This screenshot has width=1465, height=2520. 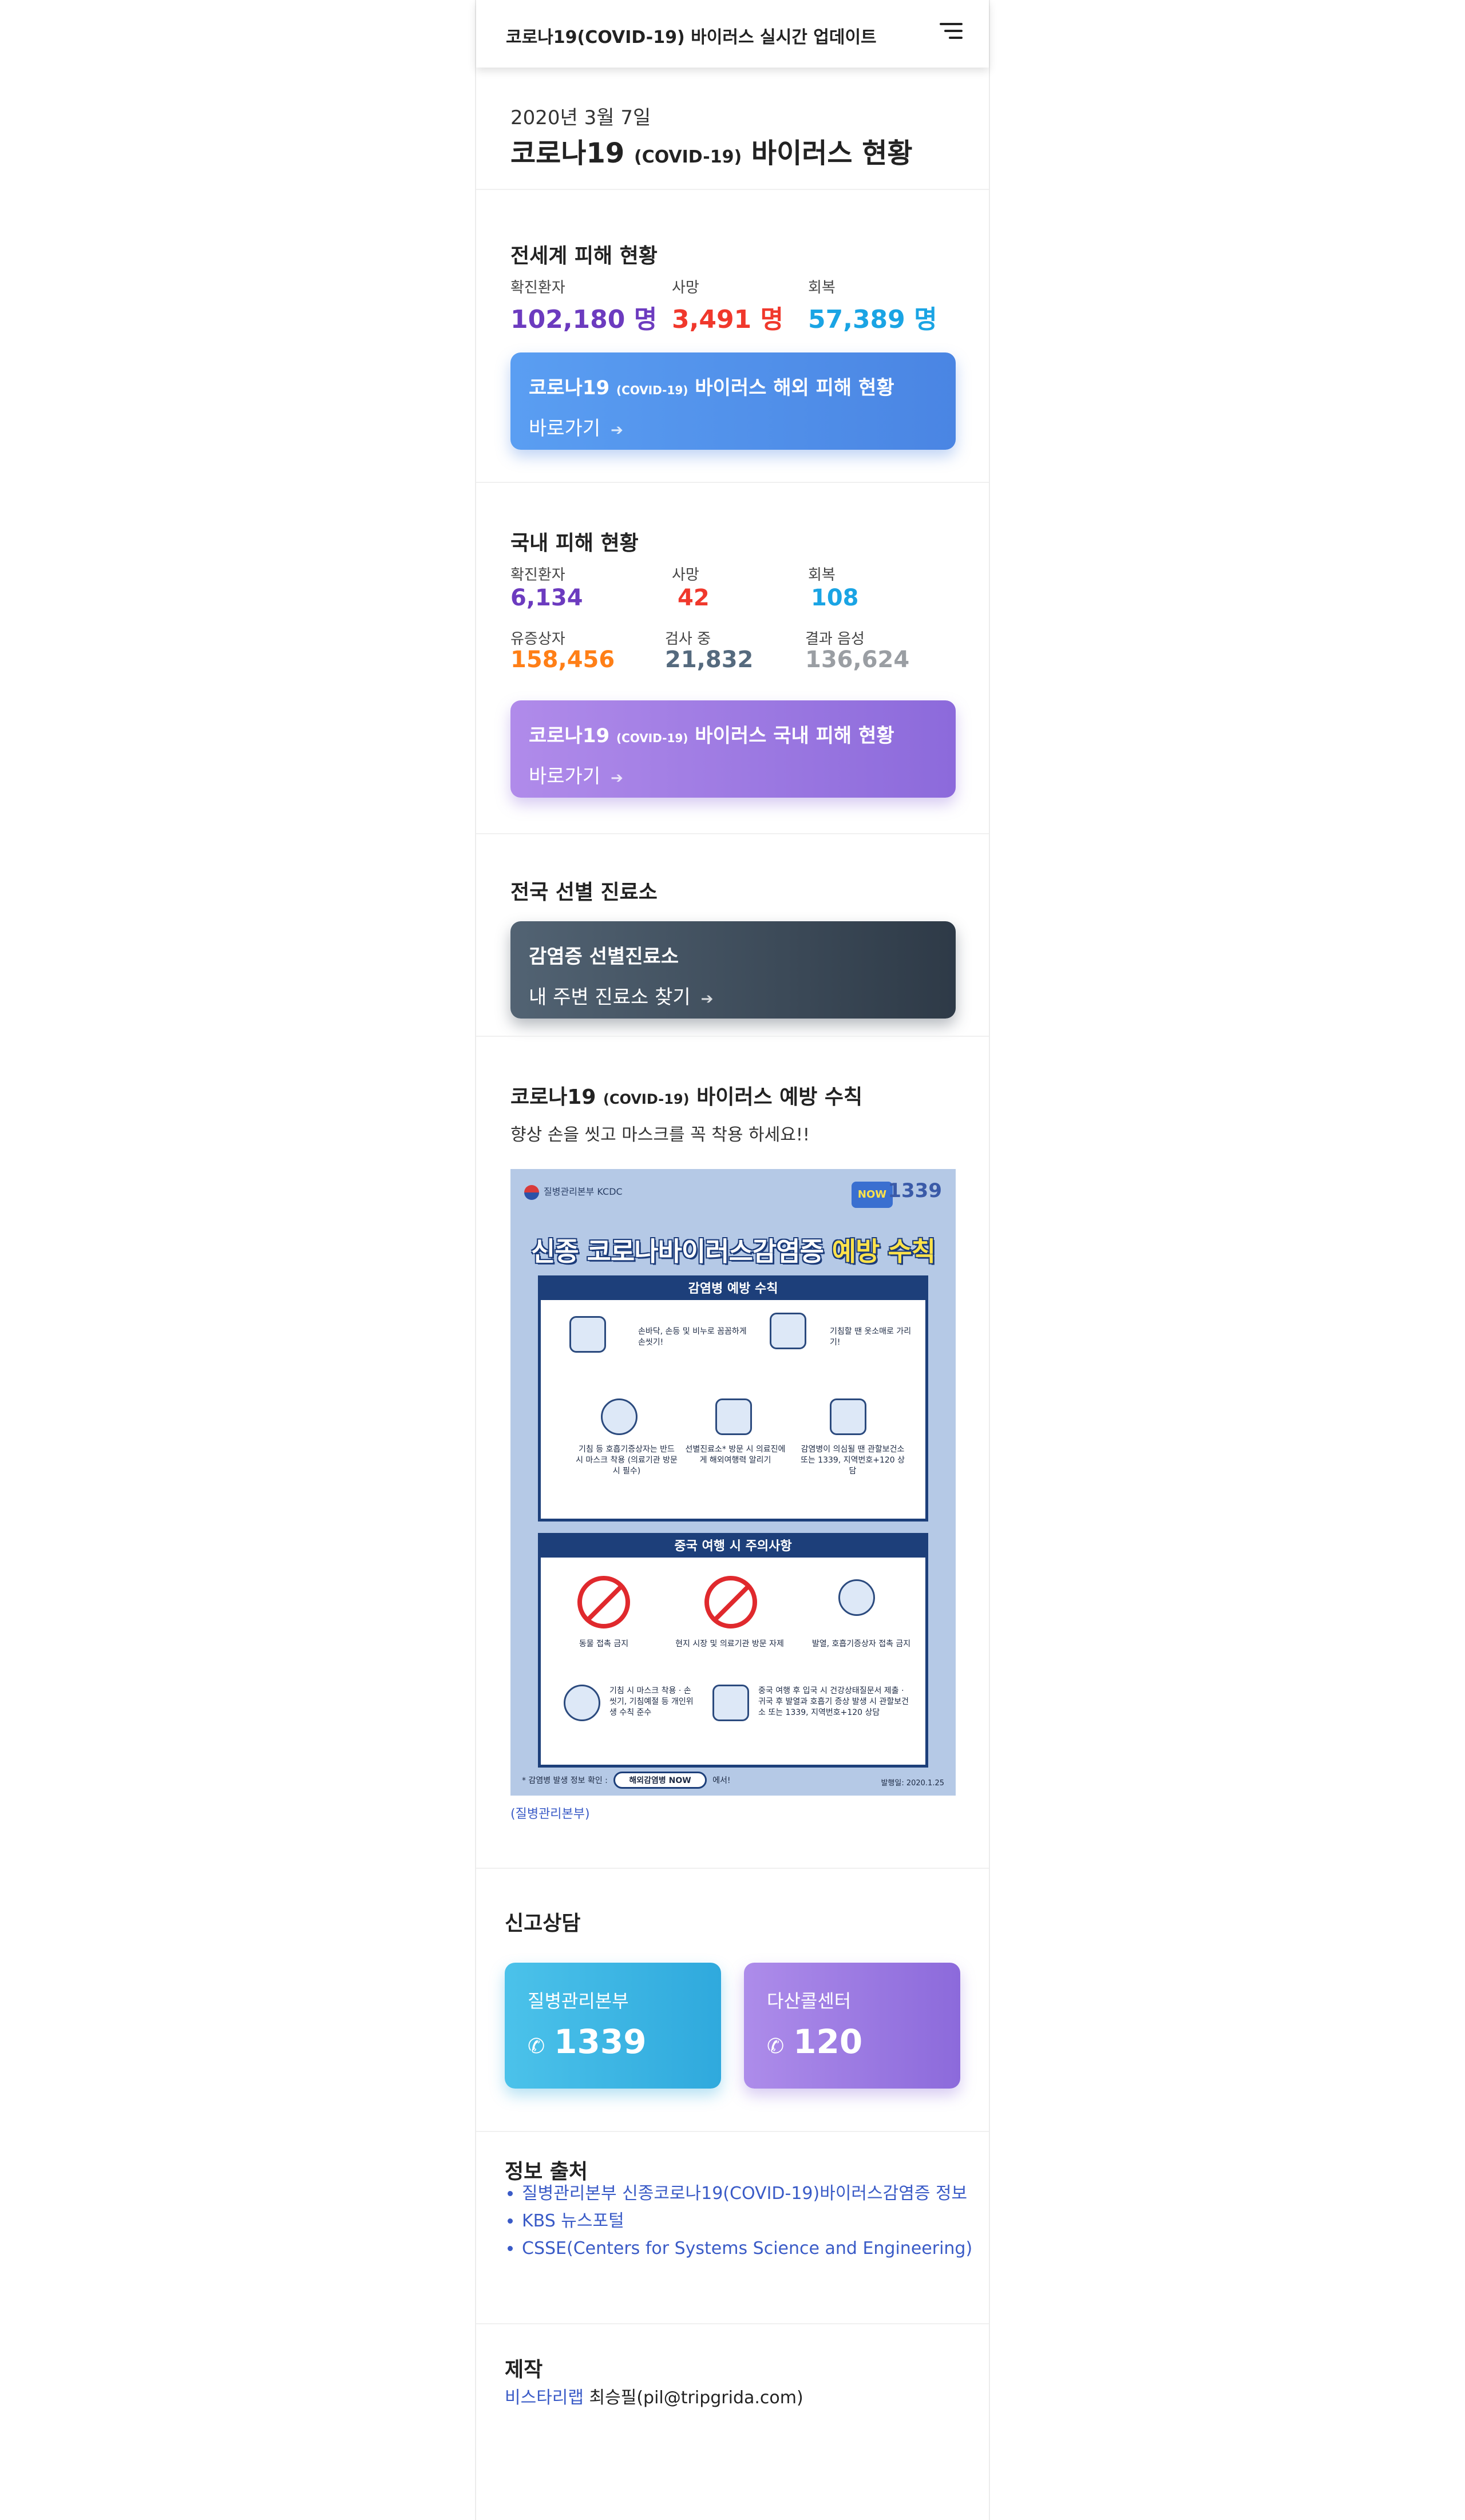 What do you see at coordinates (660, 1135) in the screenshot?
I see `prevention-subtitle: 향상 손을 씻고 마스크를 꼭 착용 하세요!!` at bounding box center [660, 1135].